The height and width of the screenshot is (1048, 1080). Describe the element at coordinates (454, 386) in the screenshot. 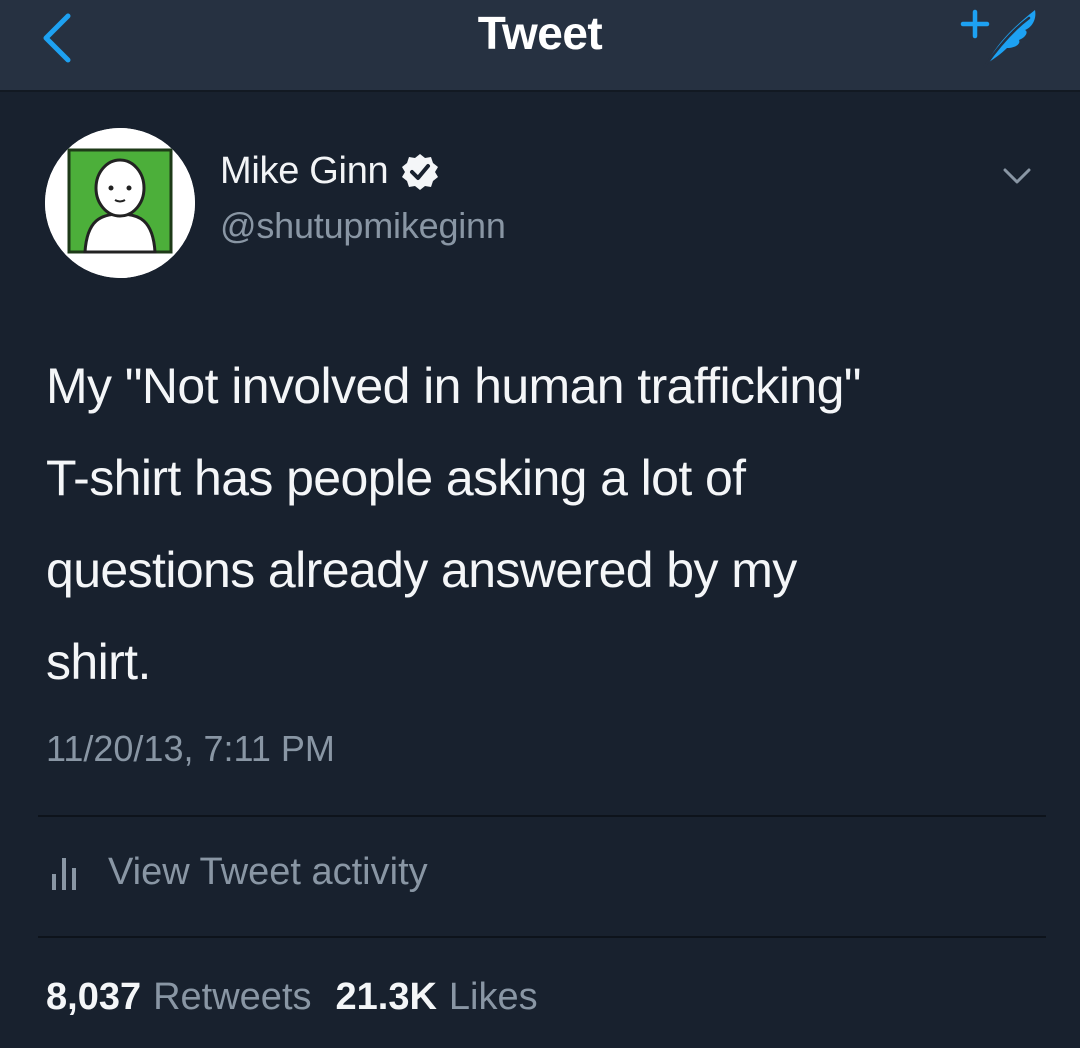

I see `tweet-text-line: My "Not involved in human trafficking"` at that location.